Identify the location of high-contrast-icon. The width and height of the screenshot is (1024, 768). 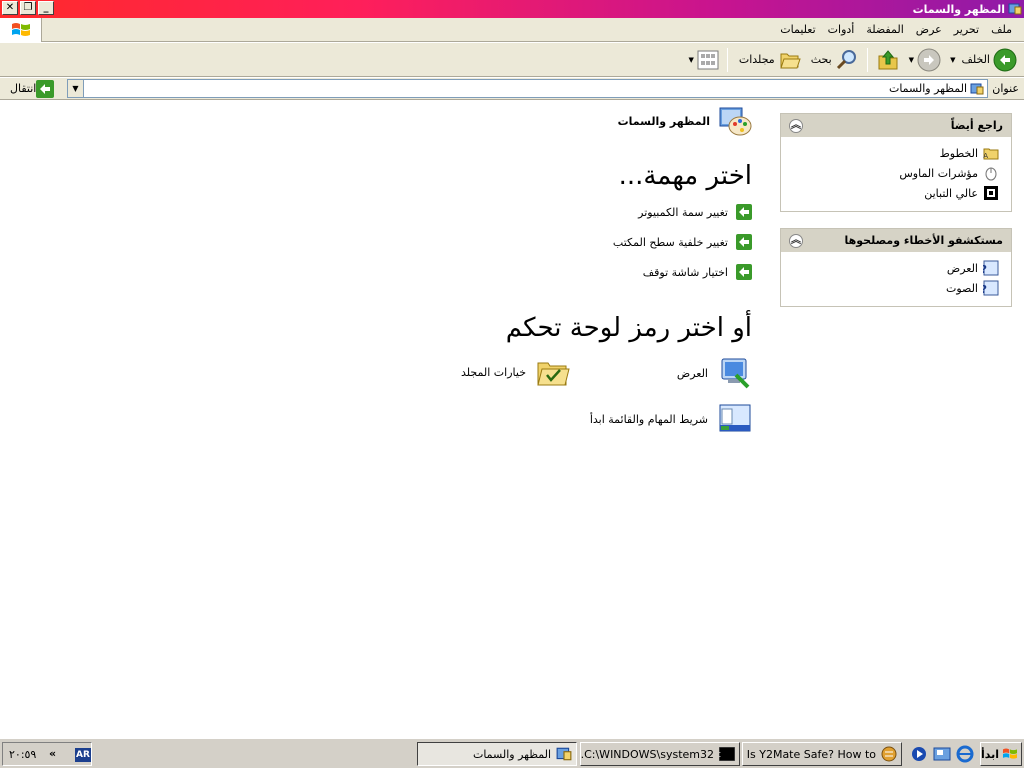
(991, 193).